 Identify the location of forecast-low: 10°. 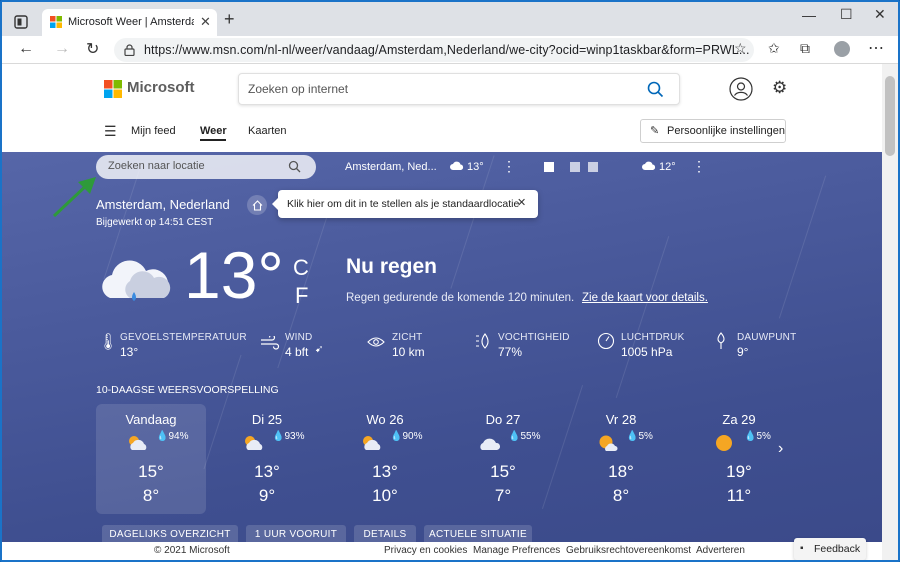
(385, 496).